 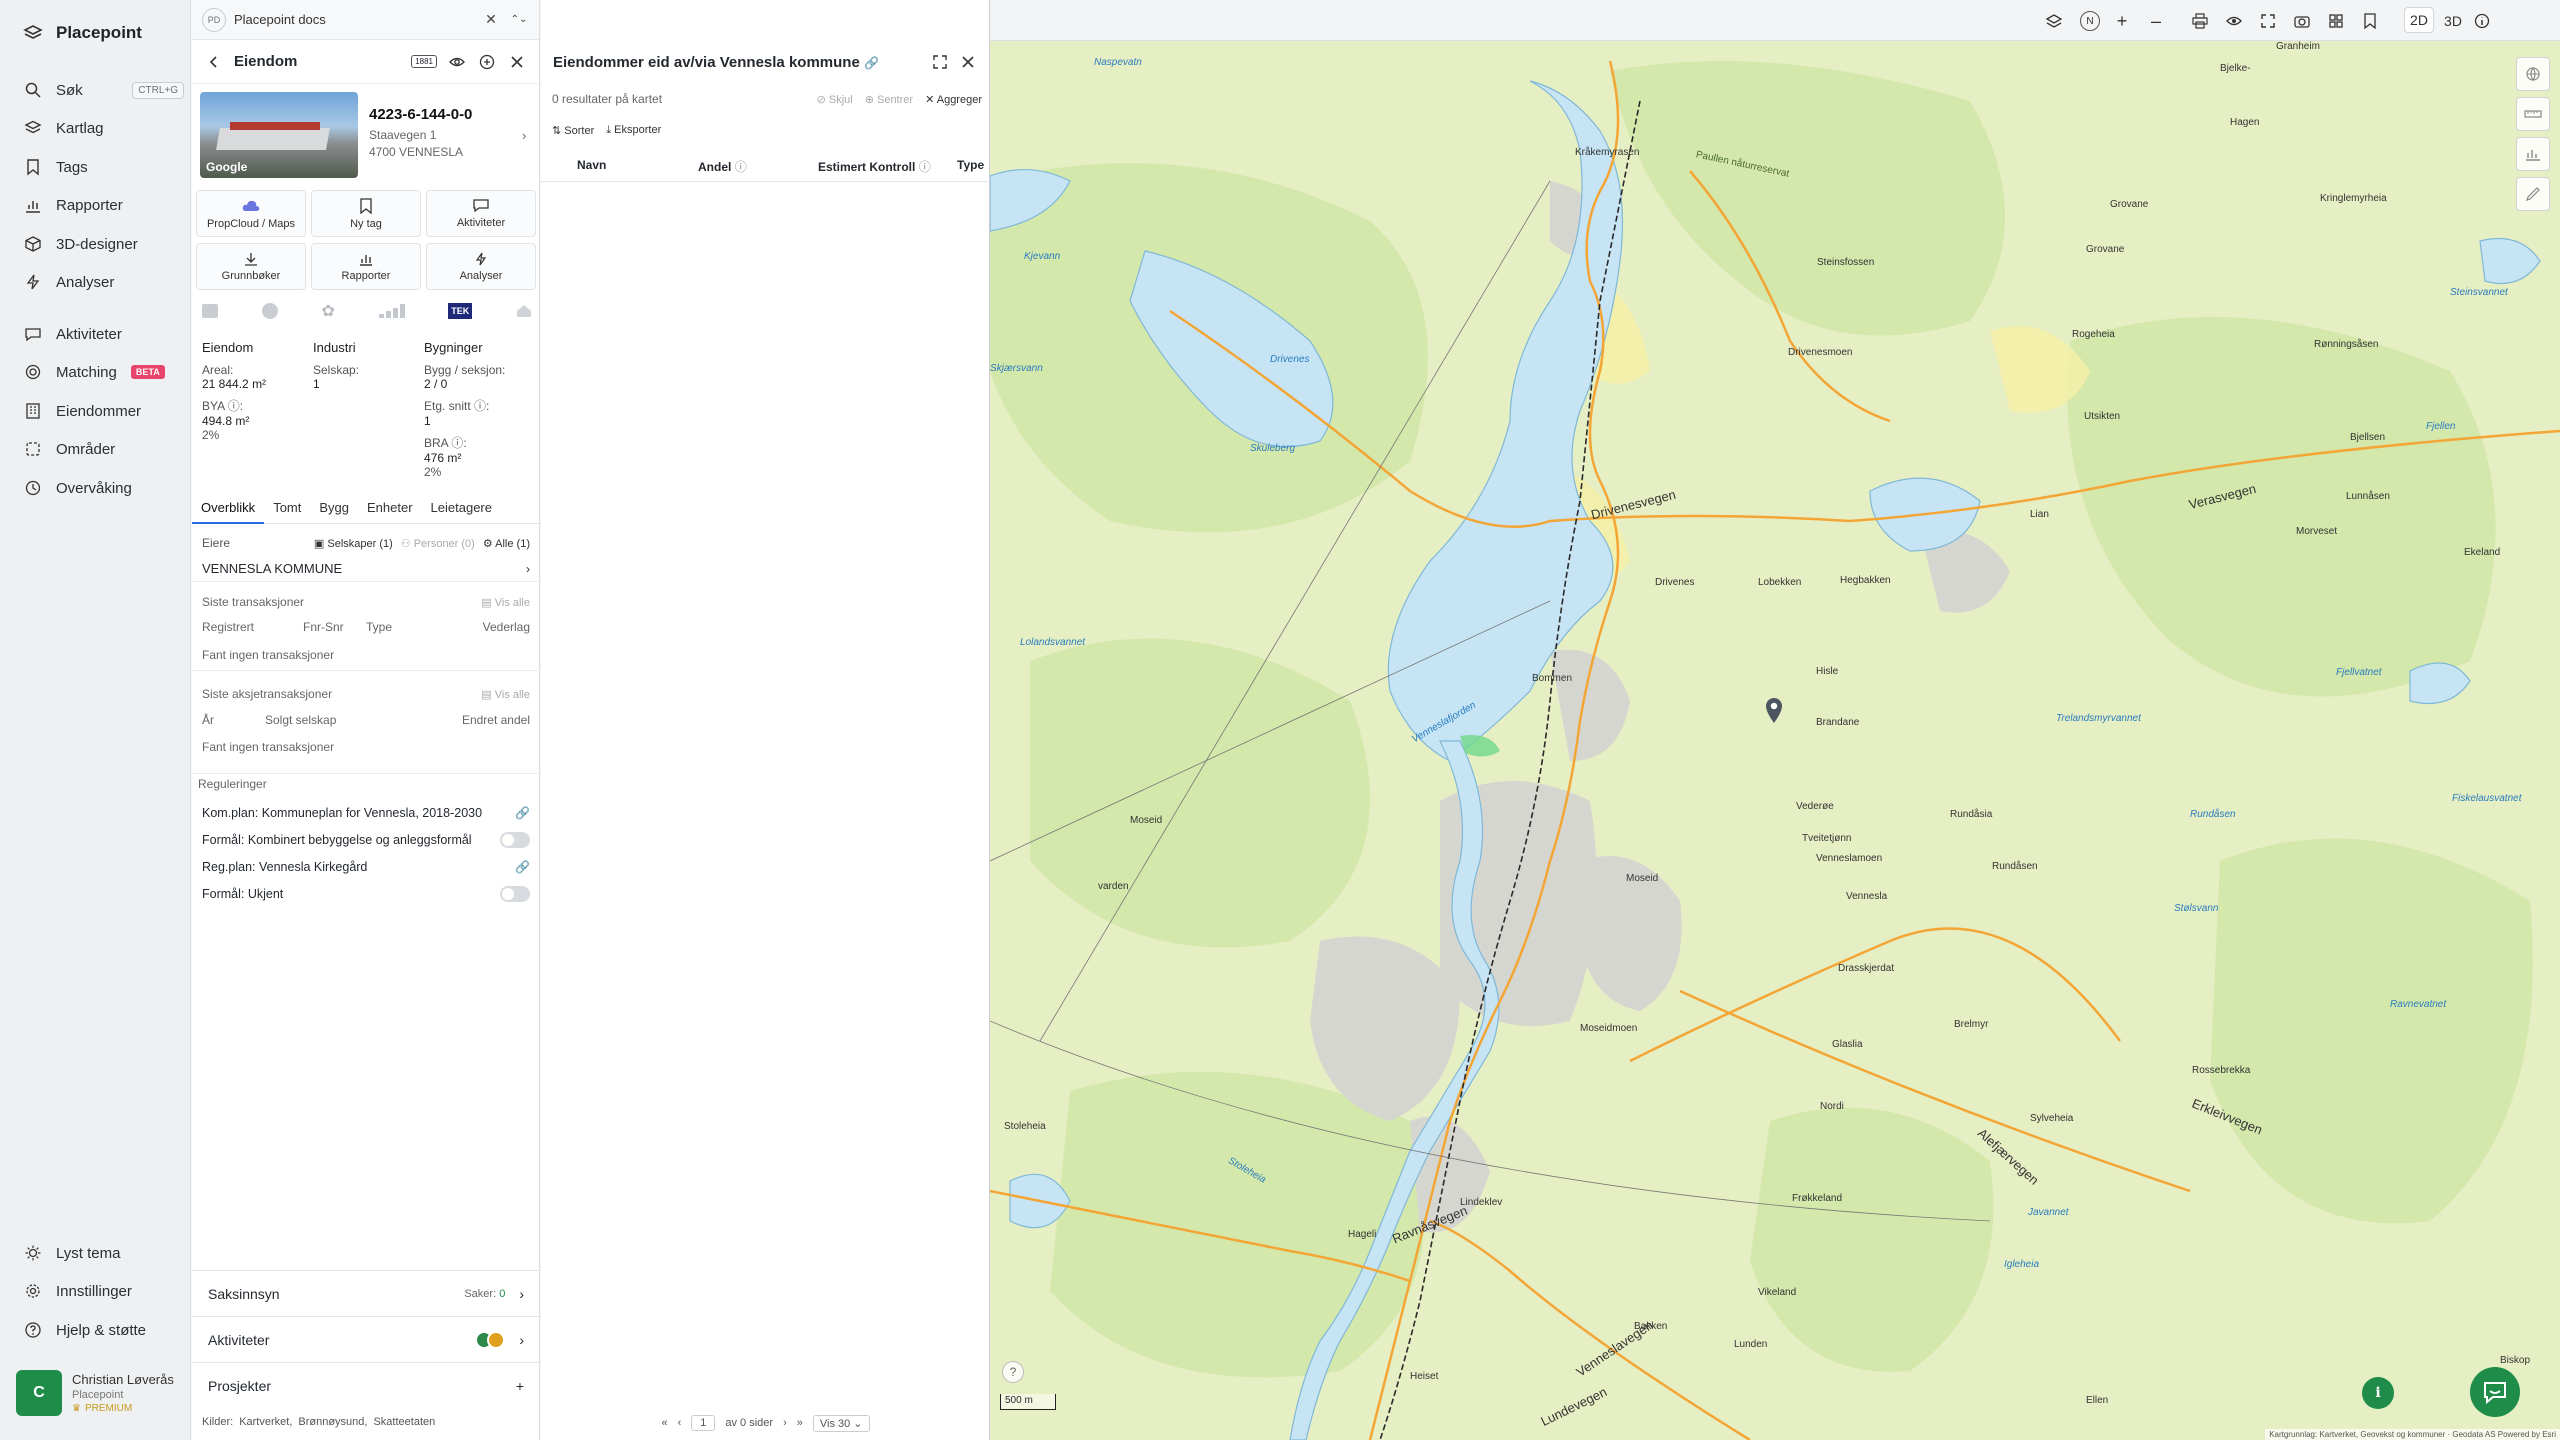 What do you see at coordinates (104, 167) in the screenshot?
I see `nav-item-tags: Tags` at bounding box center [104, 167].